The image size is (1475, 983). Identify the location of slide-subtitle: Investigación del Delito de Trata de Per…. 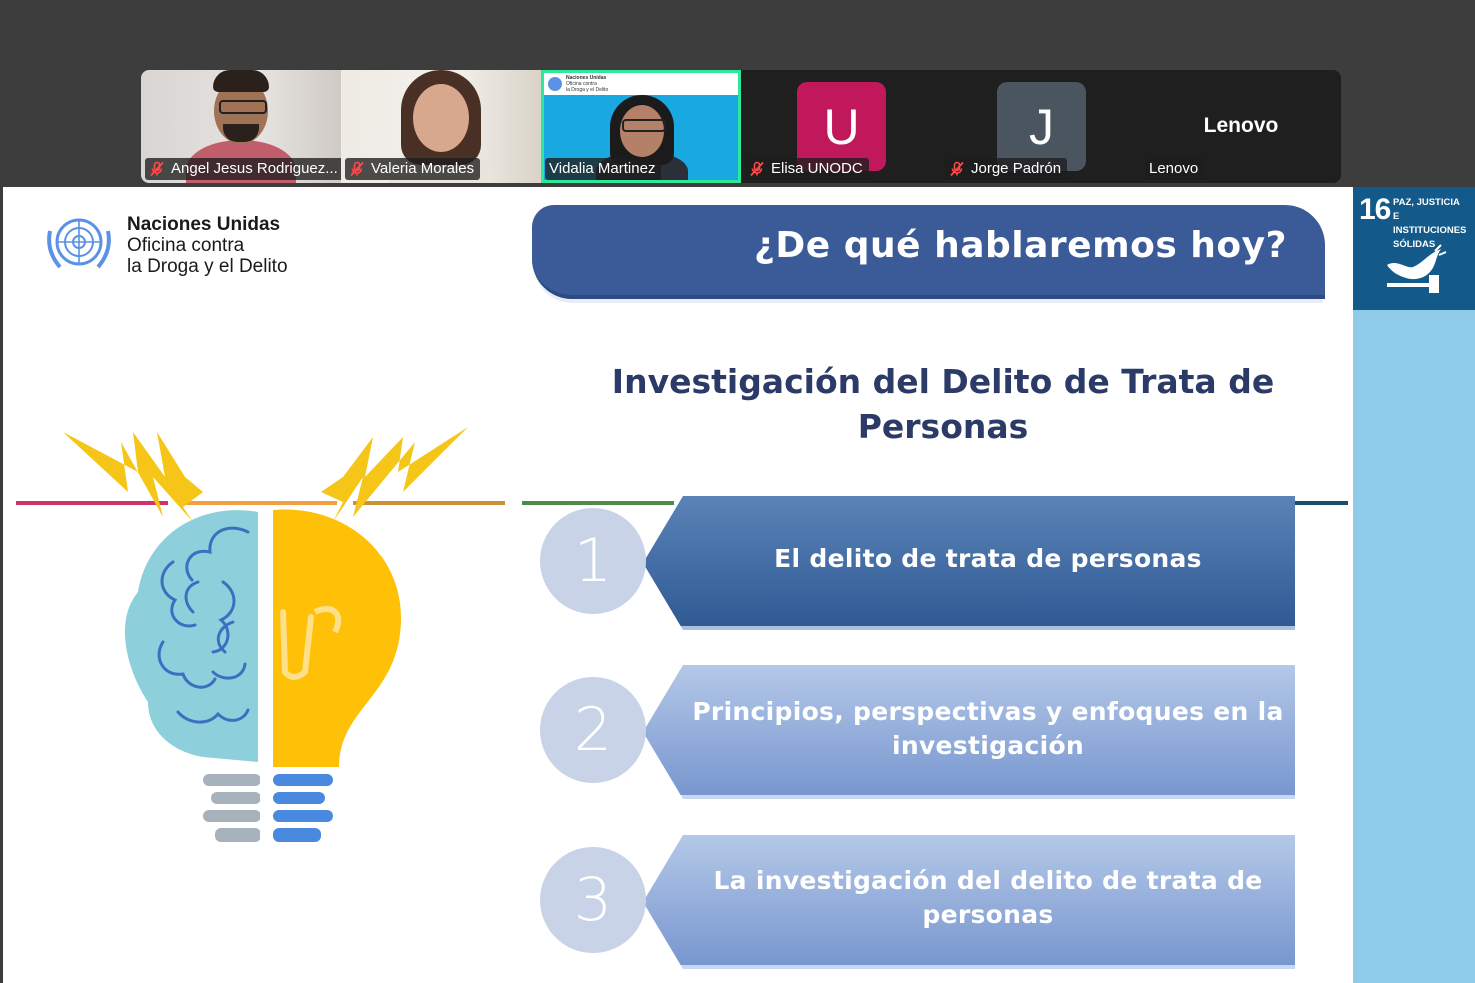
(943, 404).